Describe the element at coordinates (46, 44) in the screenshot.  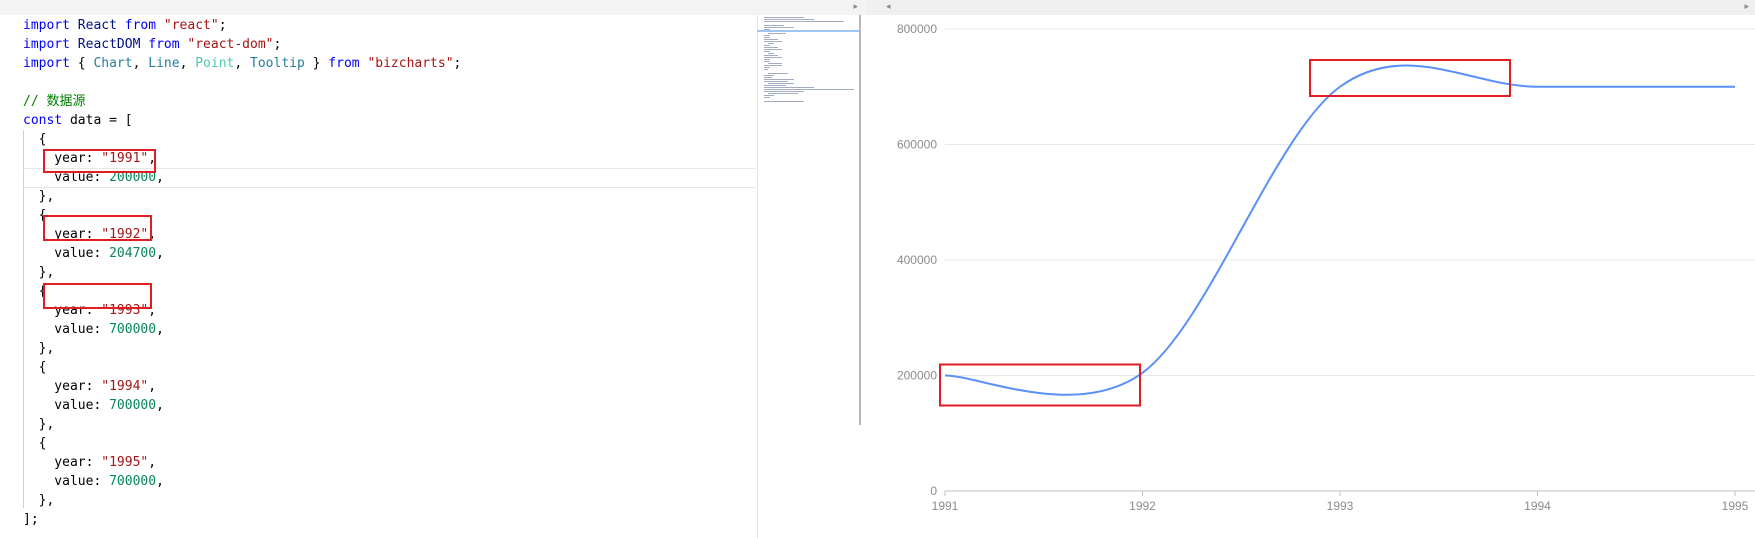
I see `code-token: import` at that location.